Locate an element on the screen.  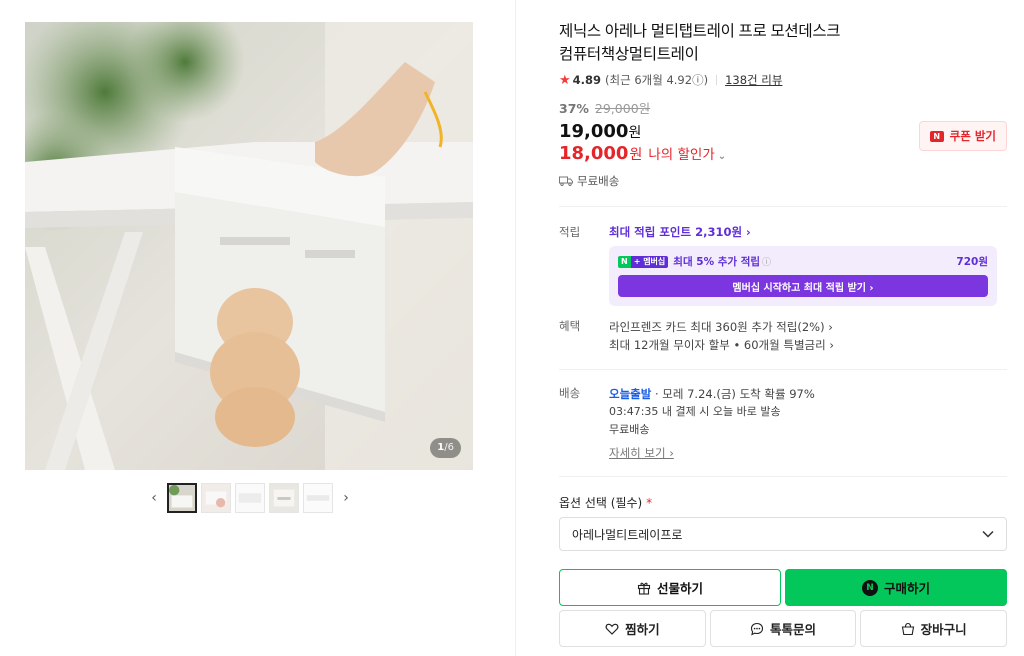
cart-icon is located at coordinates (907, 628).